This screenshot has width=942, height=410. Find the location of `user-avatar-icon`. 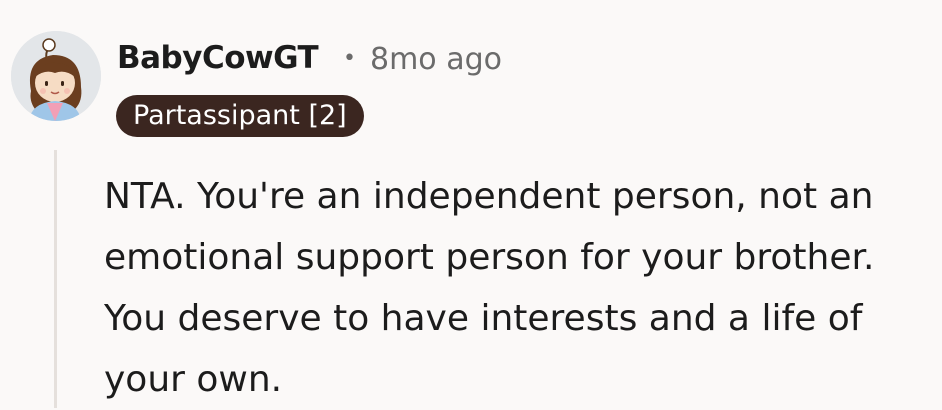

user-avatar-icon is located at coordinates (56, 76).